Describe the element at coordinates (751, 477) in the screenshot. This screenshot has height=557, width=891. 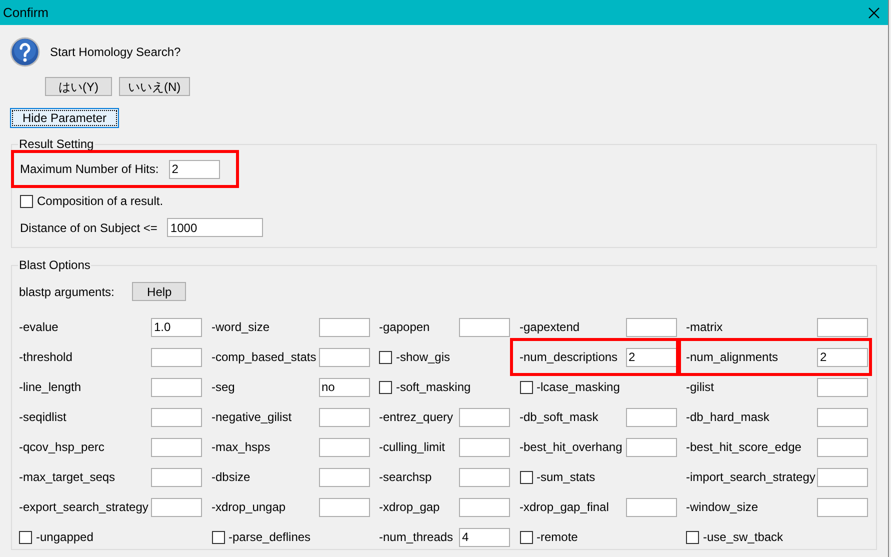
I see `option-label: -import_search_strategy` at that location.